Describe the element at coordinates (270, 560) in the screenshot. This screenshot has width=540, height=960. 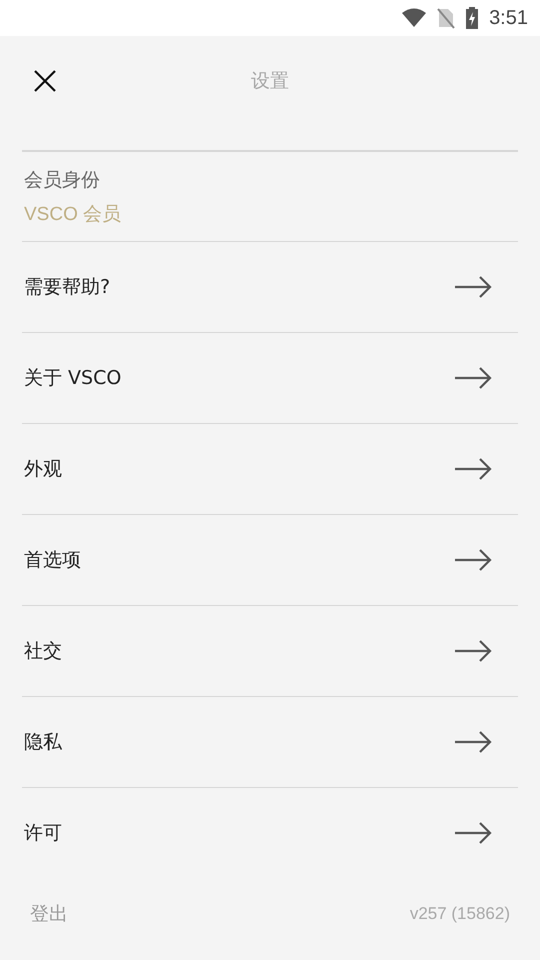
I see `settings-item: 首选项` at that location.